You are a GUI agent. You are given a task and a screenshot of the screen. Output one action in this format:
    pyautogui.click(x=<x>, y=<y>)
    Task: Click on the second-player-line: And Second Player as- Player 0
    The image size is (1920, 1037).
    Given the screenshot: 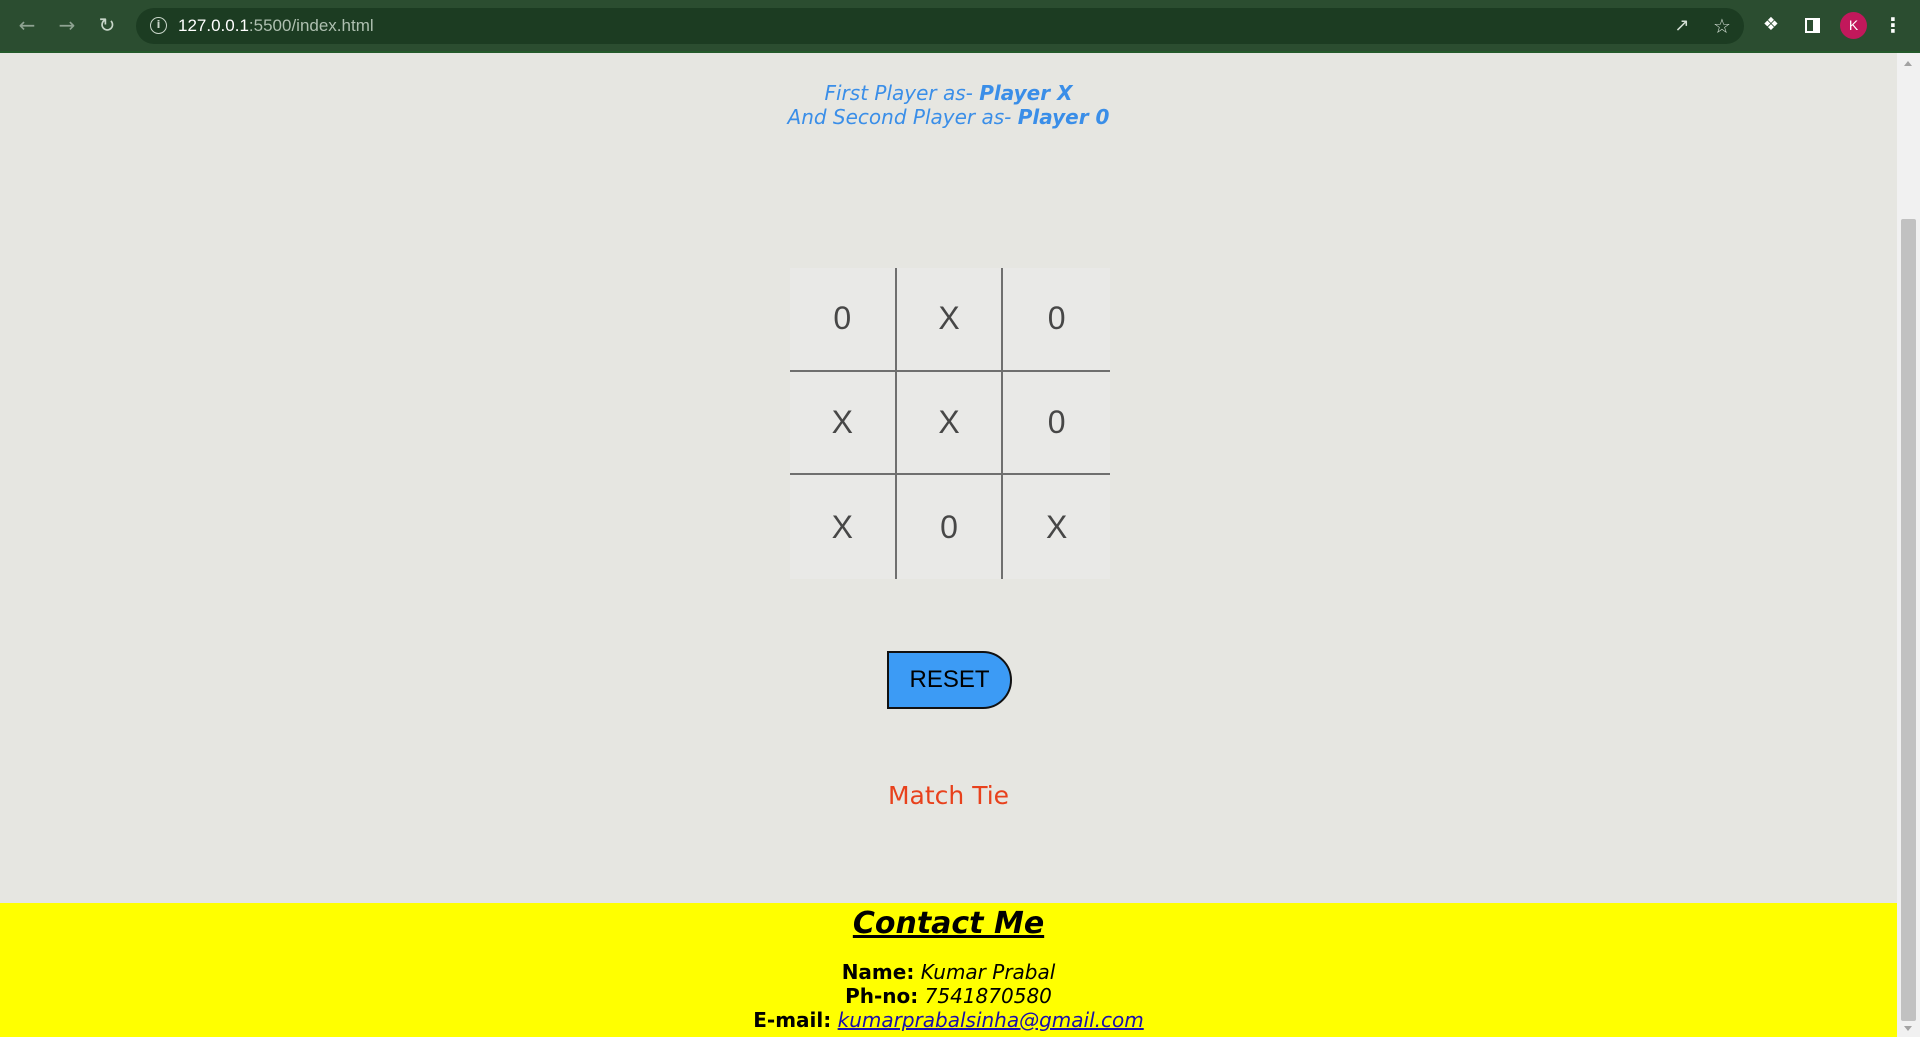 What is the action you would take?
    pyautogui.click(x=948, y=117)
    